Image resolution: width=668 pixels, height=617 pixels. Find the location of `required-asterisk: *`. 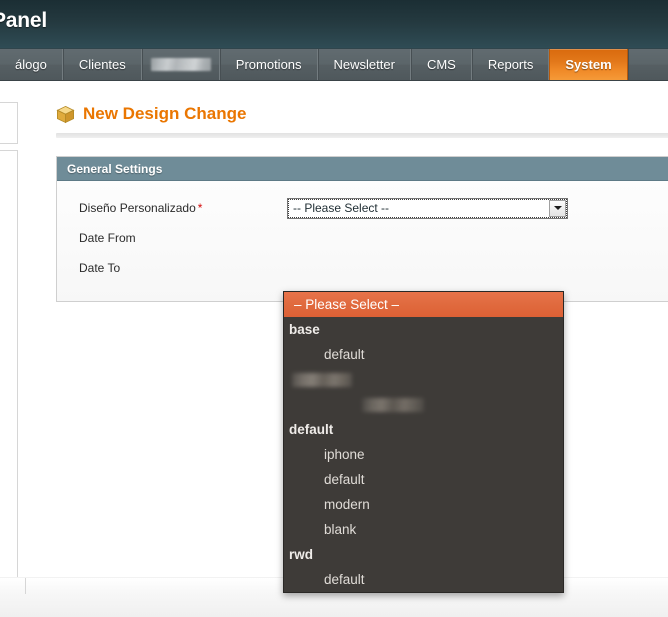

required-asterisk: * is located at coordinates (200, 208).